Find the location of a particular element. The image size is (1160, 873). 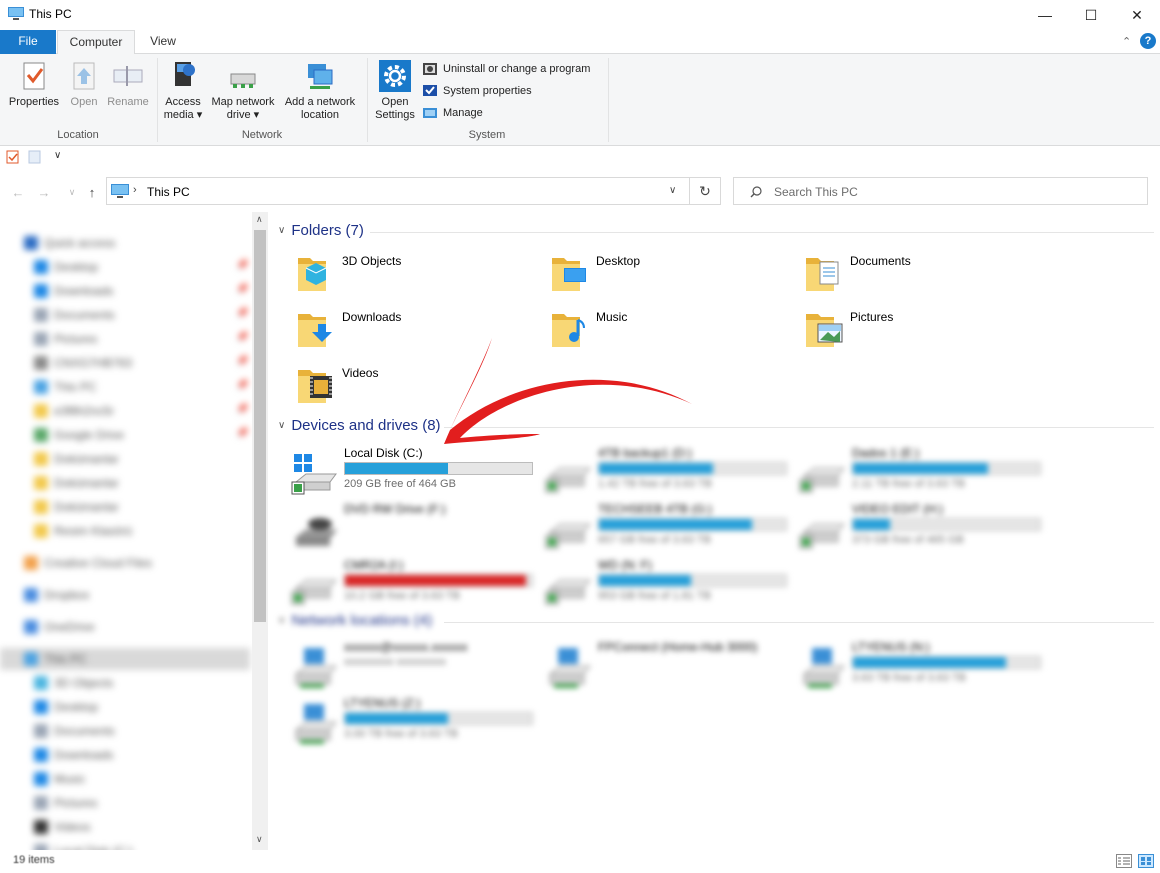

open-button: Open is located at coordinates (84, 84).